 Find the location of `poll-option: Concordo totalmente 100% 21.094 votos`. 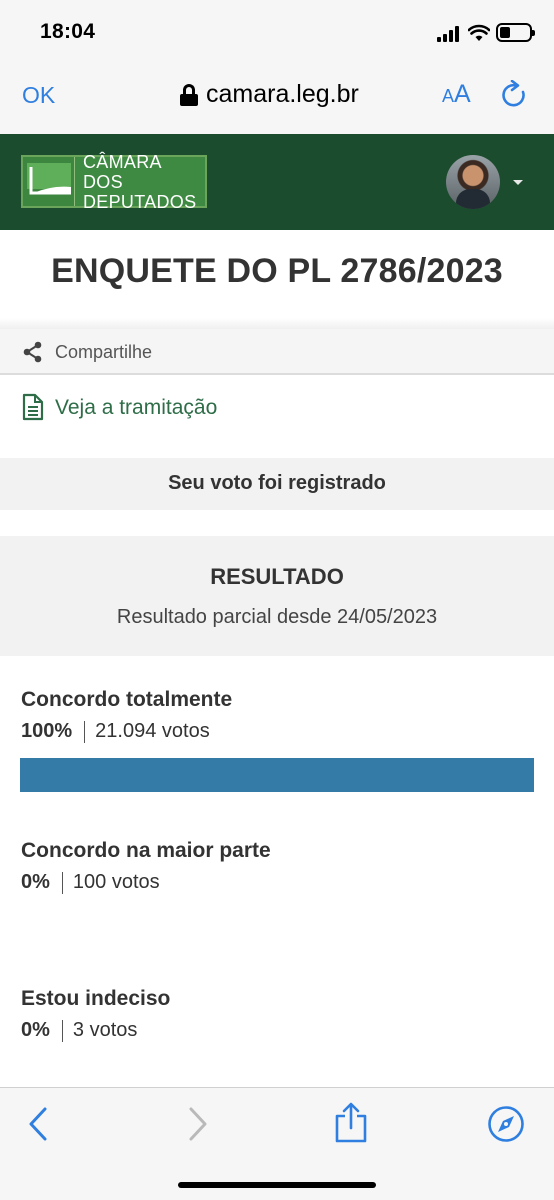

poll-option: Concordo totalmente 100% 21.094 votos is located at coordinates (277, 740).